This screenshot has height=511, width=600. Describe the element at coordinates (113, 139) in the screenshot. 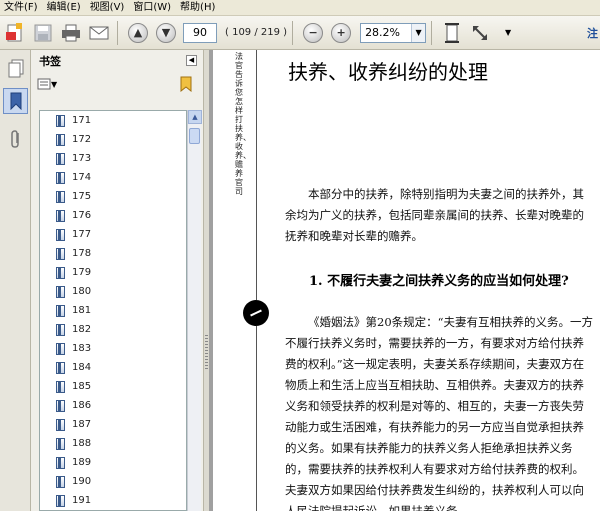

I see `bookmark-item: 172` at that location.